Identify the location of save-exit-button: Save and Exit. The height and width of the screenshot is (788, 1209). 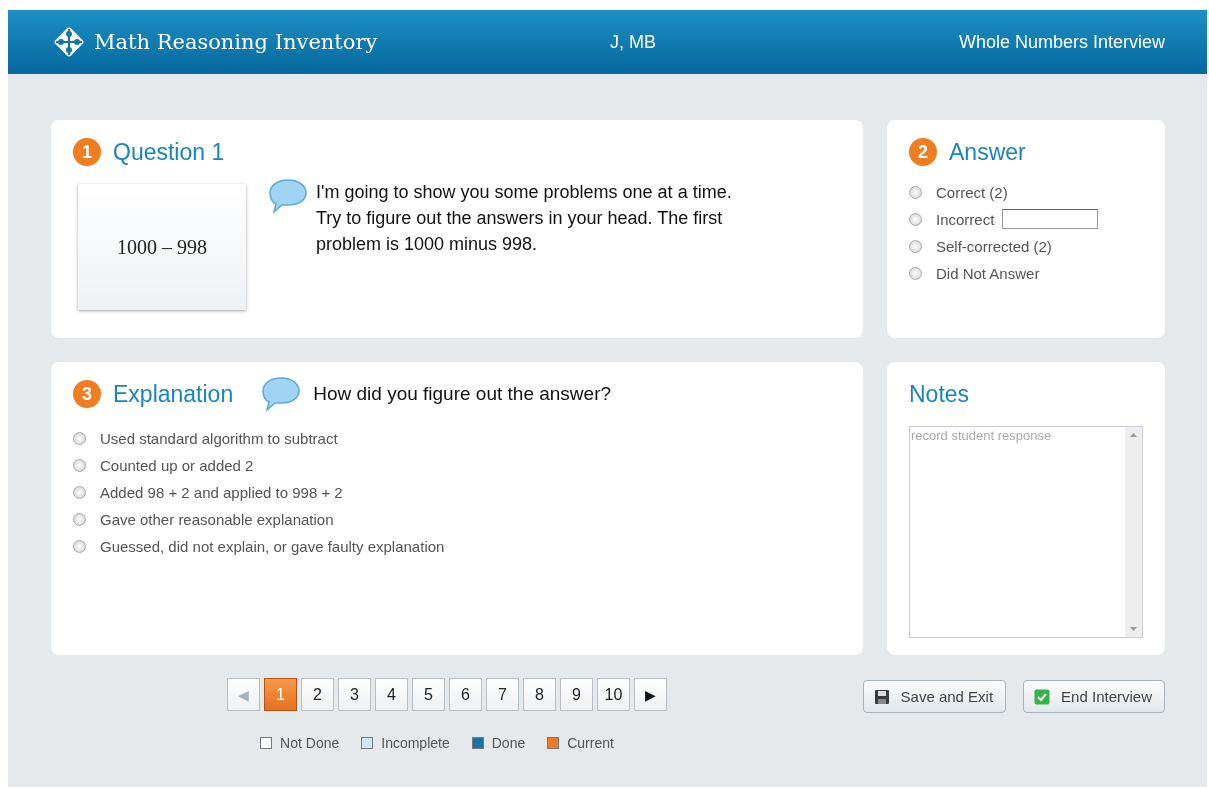
(934, 696).